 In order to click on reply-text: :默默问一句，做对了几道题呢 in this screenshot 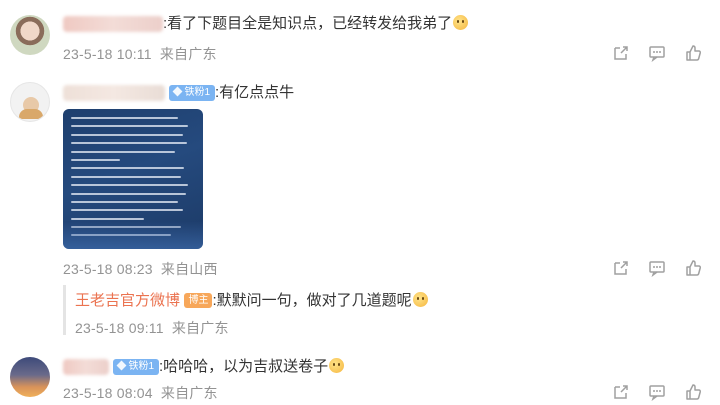, I will do `click(312, 300)`.